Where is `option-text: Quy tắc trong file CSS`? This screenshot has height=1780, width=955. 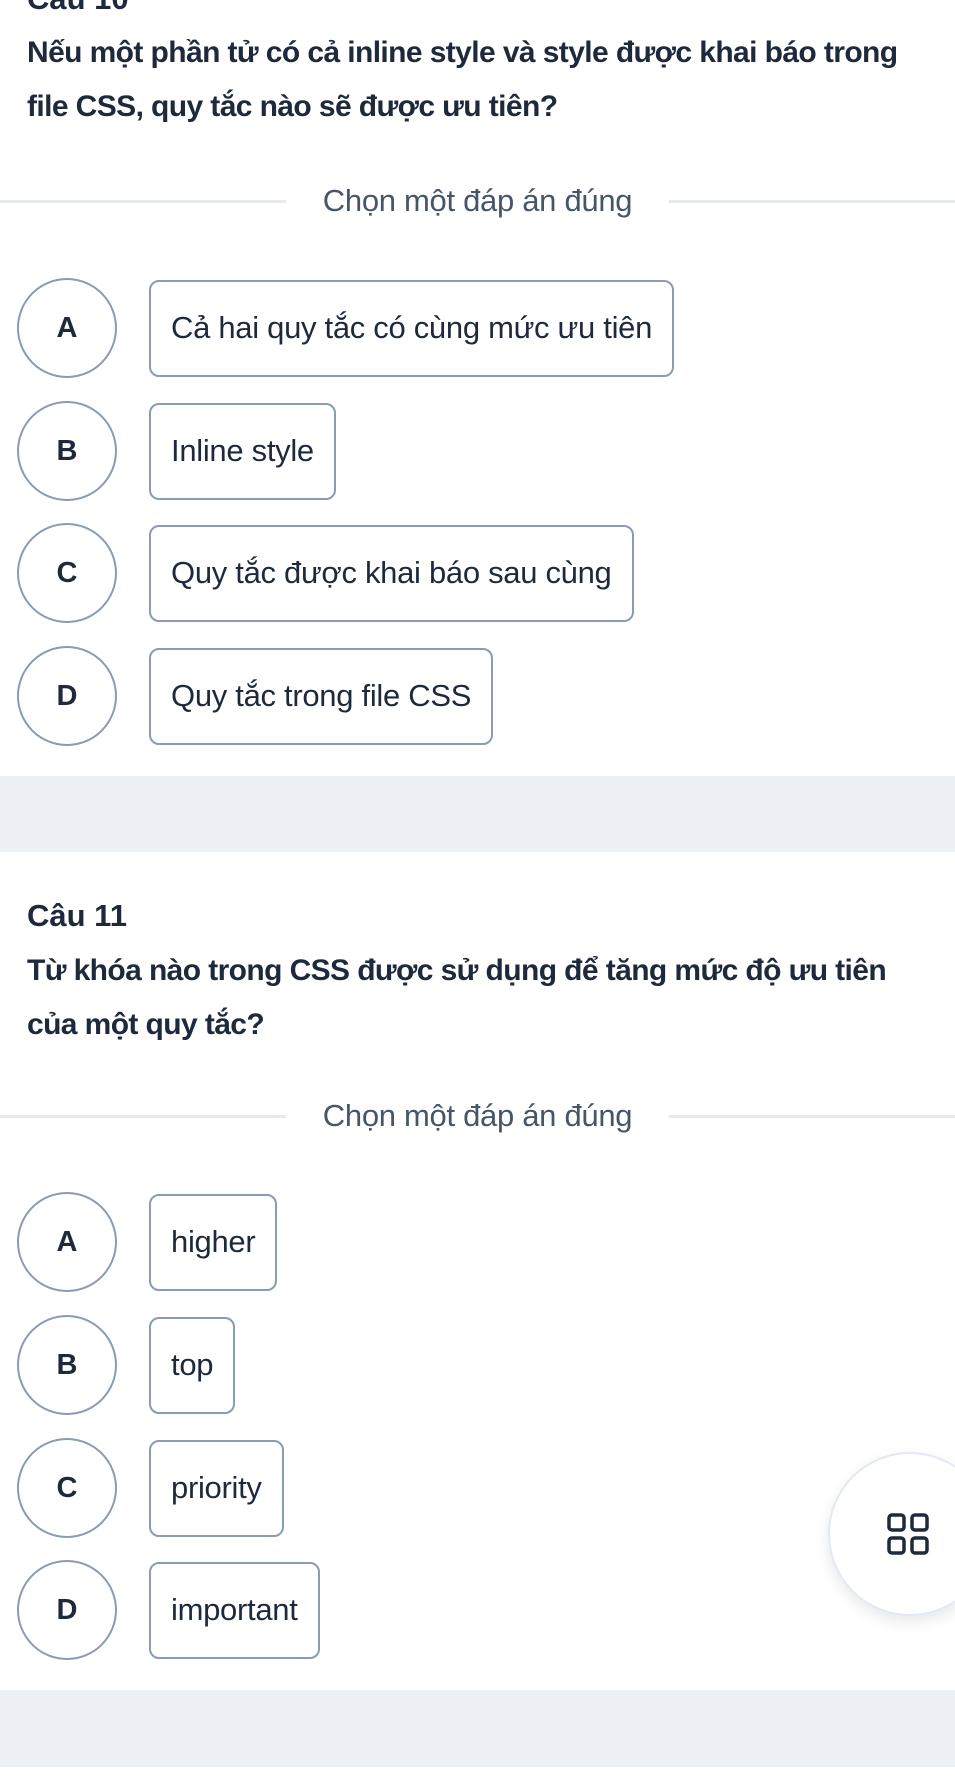 option-text: Quy tắc trong file CSS is located at coordinates (321, 696).